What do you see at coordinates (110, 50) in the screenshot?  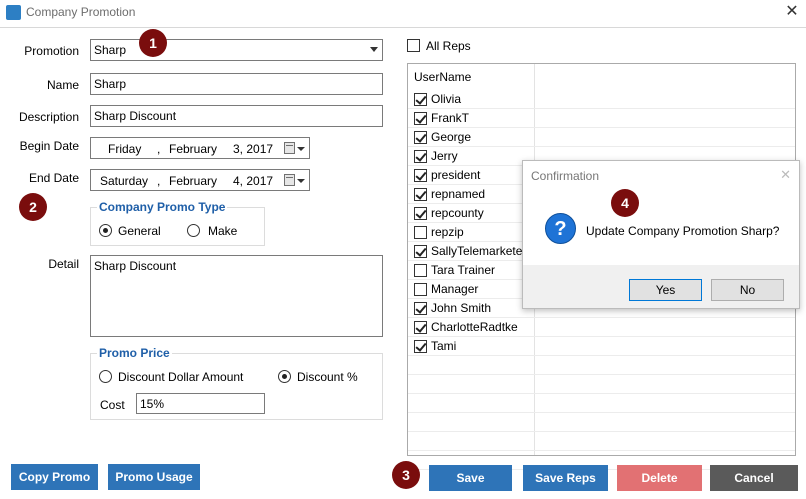 I see `promotion-value: Sharp` at bounding box center [110, 50].